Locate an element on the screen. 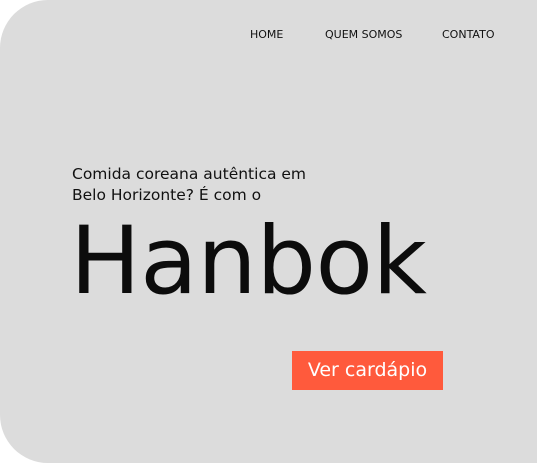 This screenshot has height=463, width=537. nav-link-quem-somos: QUEM SOMOS is located at coordinates (363, 35).